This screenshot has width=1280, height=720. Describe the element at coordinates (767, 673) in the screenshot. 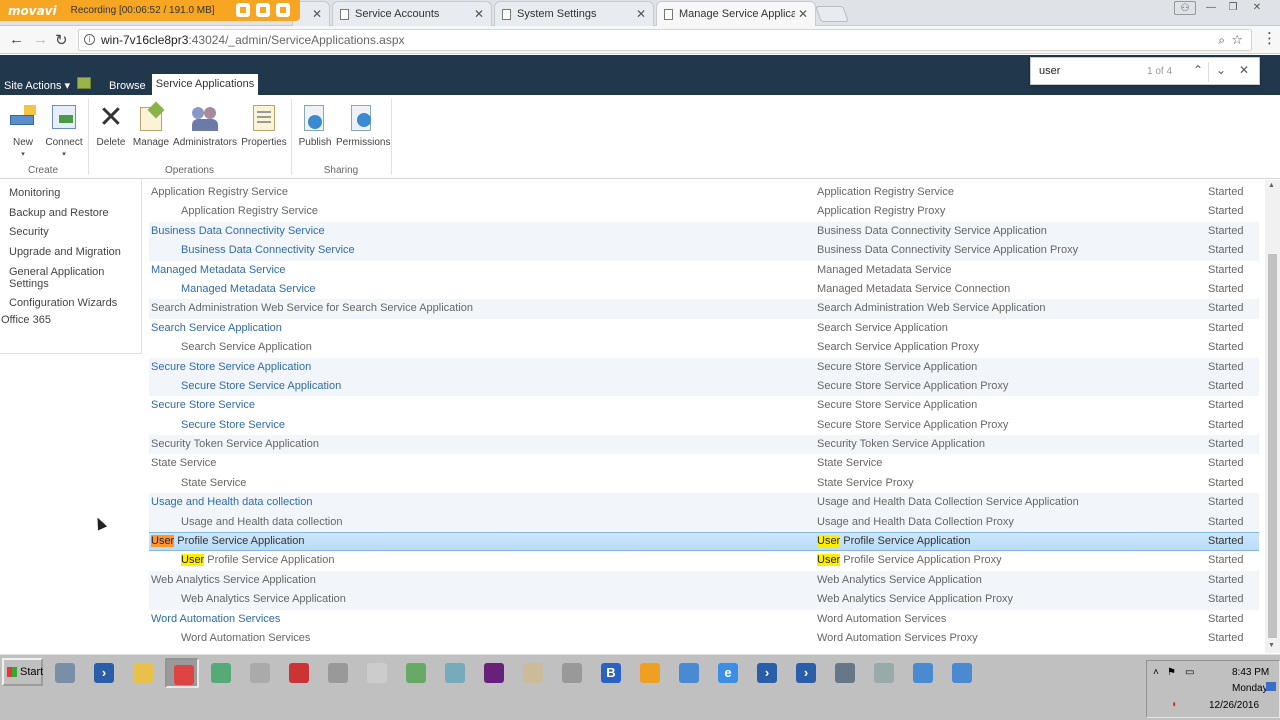

I see `powershell-2-icon: ›` at that location.